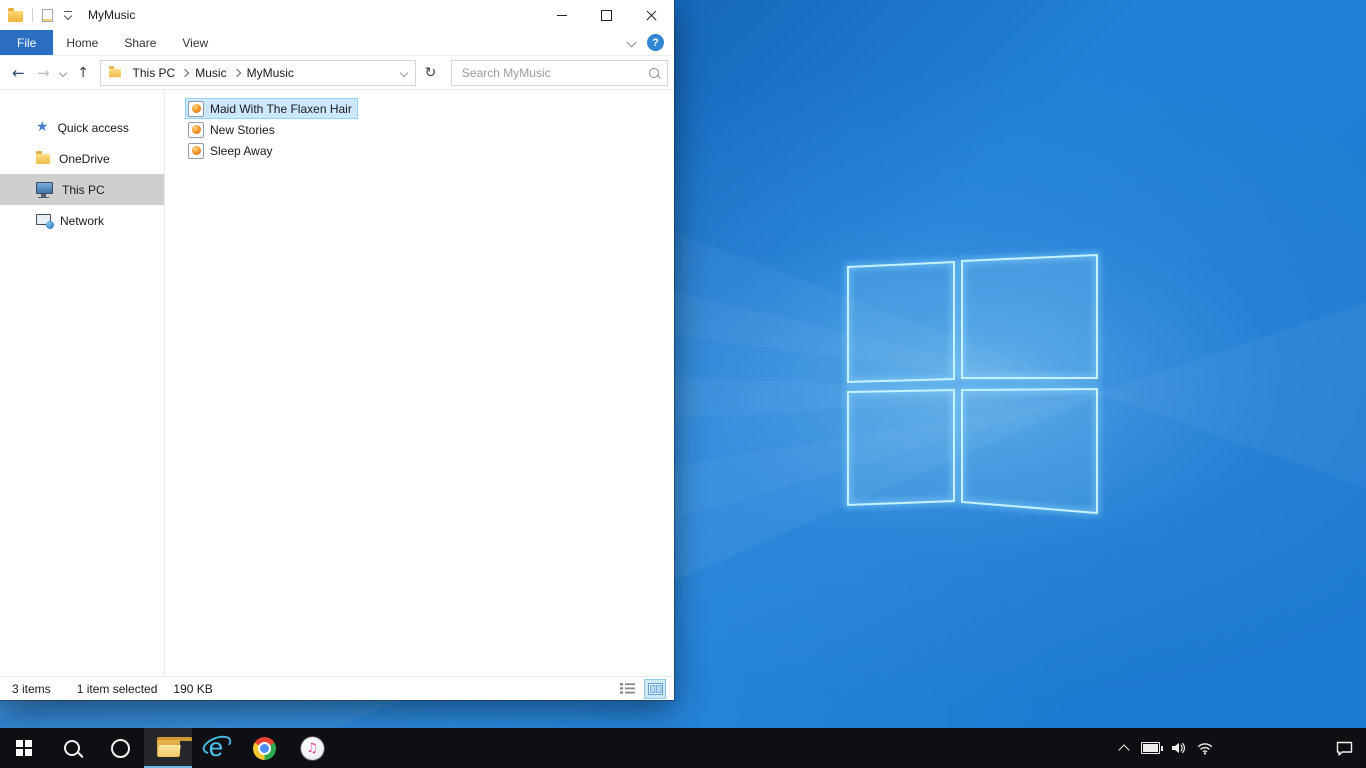 The image size is (1366, 768). What do you see at coordinates (82, 383) in the screenshot?
I see `navigation-pane: ★ Quick access OneDrive This PC Network` at bounding box center [82, 383].